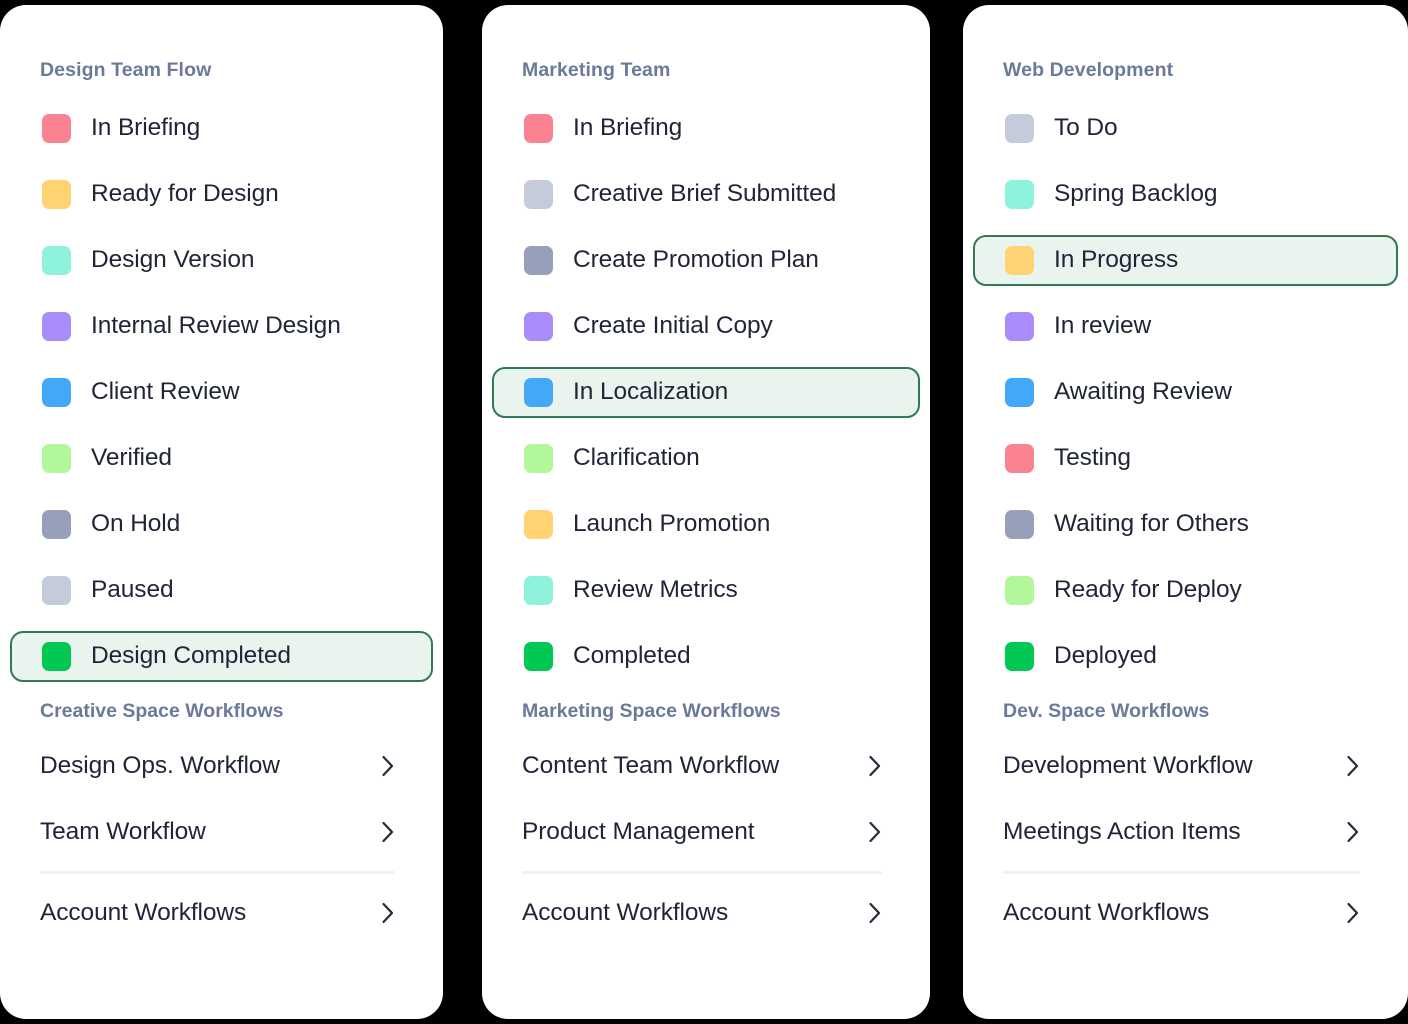 This screenshot has width=1408, height=1024. What do you see at coordinates (221, 458) in the screenshot?
I see `status-row: Verified` at bounding box center [221, 458].